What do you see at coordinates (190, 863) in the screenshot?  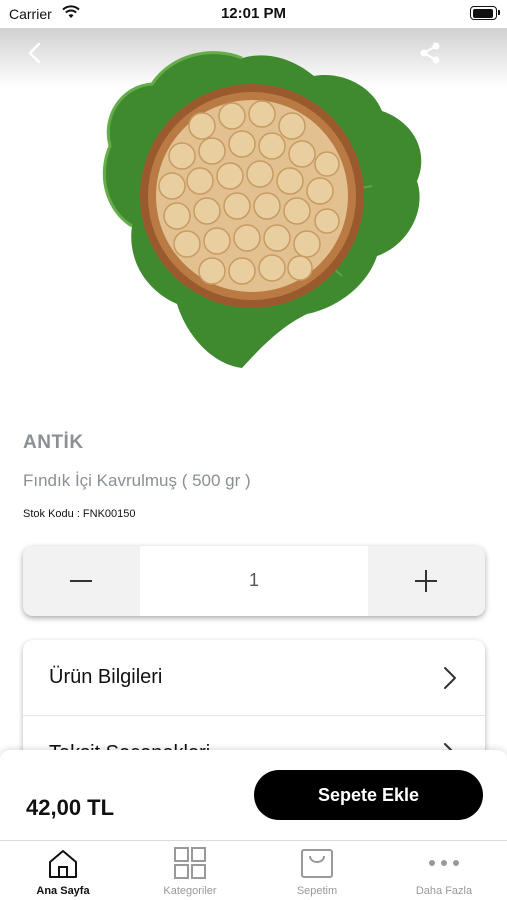 I see `grid-icon` at bounding box center [190, 863].